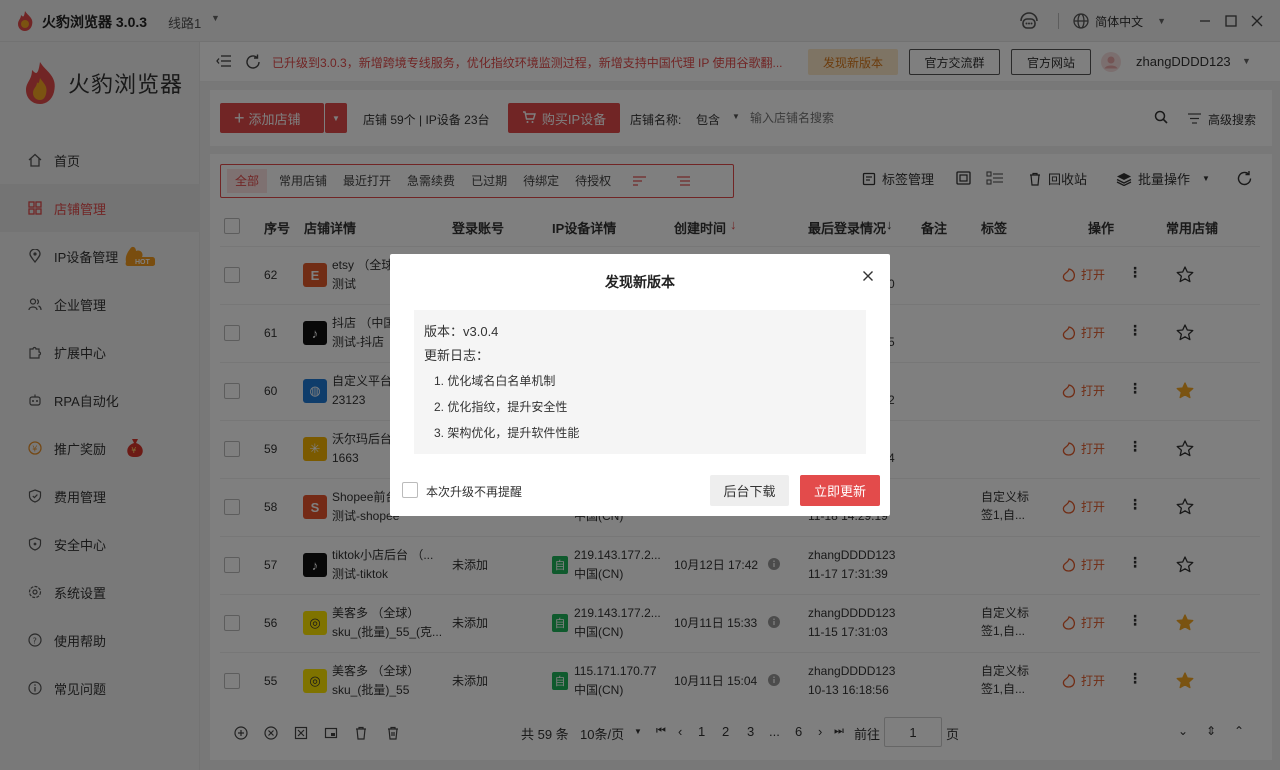 The image size is (1280, 770). I want to click on version-text: 版本：v3.0.4, so click(461, 331).